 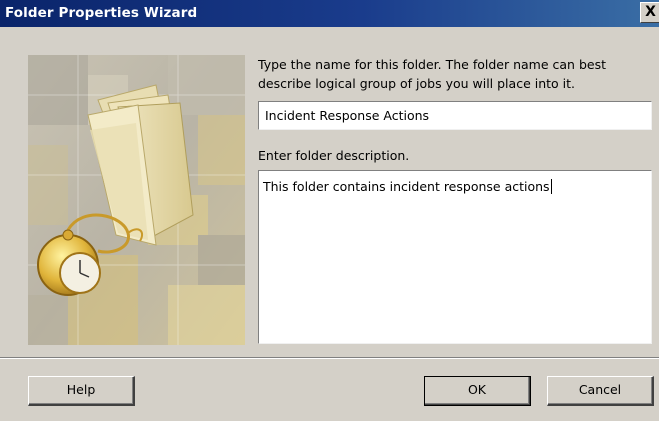 What do you see at coordinates (101, 13) in the screenshot?
I see `window-title: Folder Properties Wizard` at bounding box center [101, 13].